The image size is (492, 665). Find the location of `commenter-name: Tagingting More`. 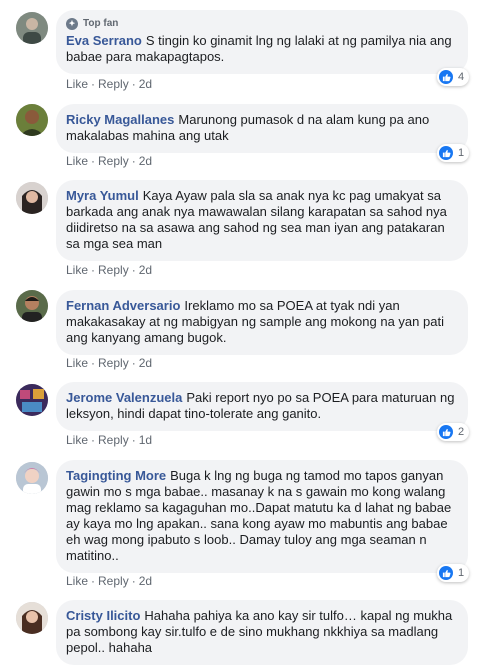

commenter-name: Tagingting More is located at coordinates (116, 475).